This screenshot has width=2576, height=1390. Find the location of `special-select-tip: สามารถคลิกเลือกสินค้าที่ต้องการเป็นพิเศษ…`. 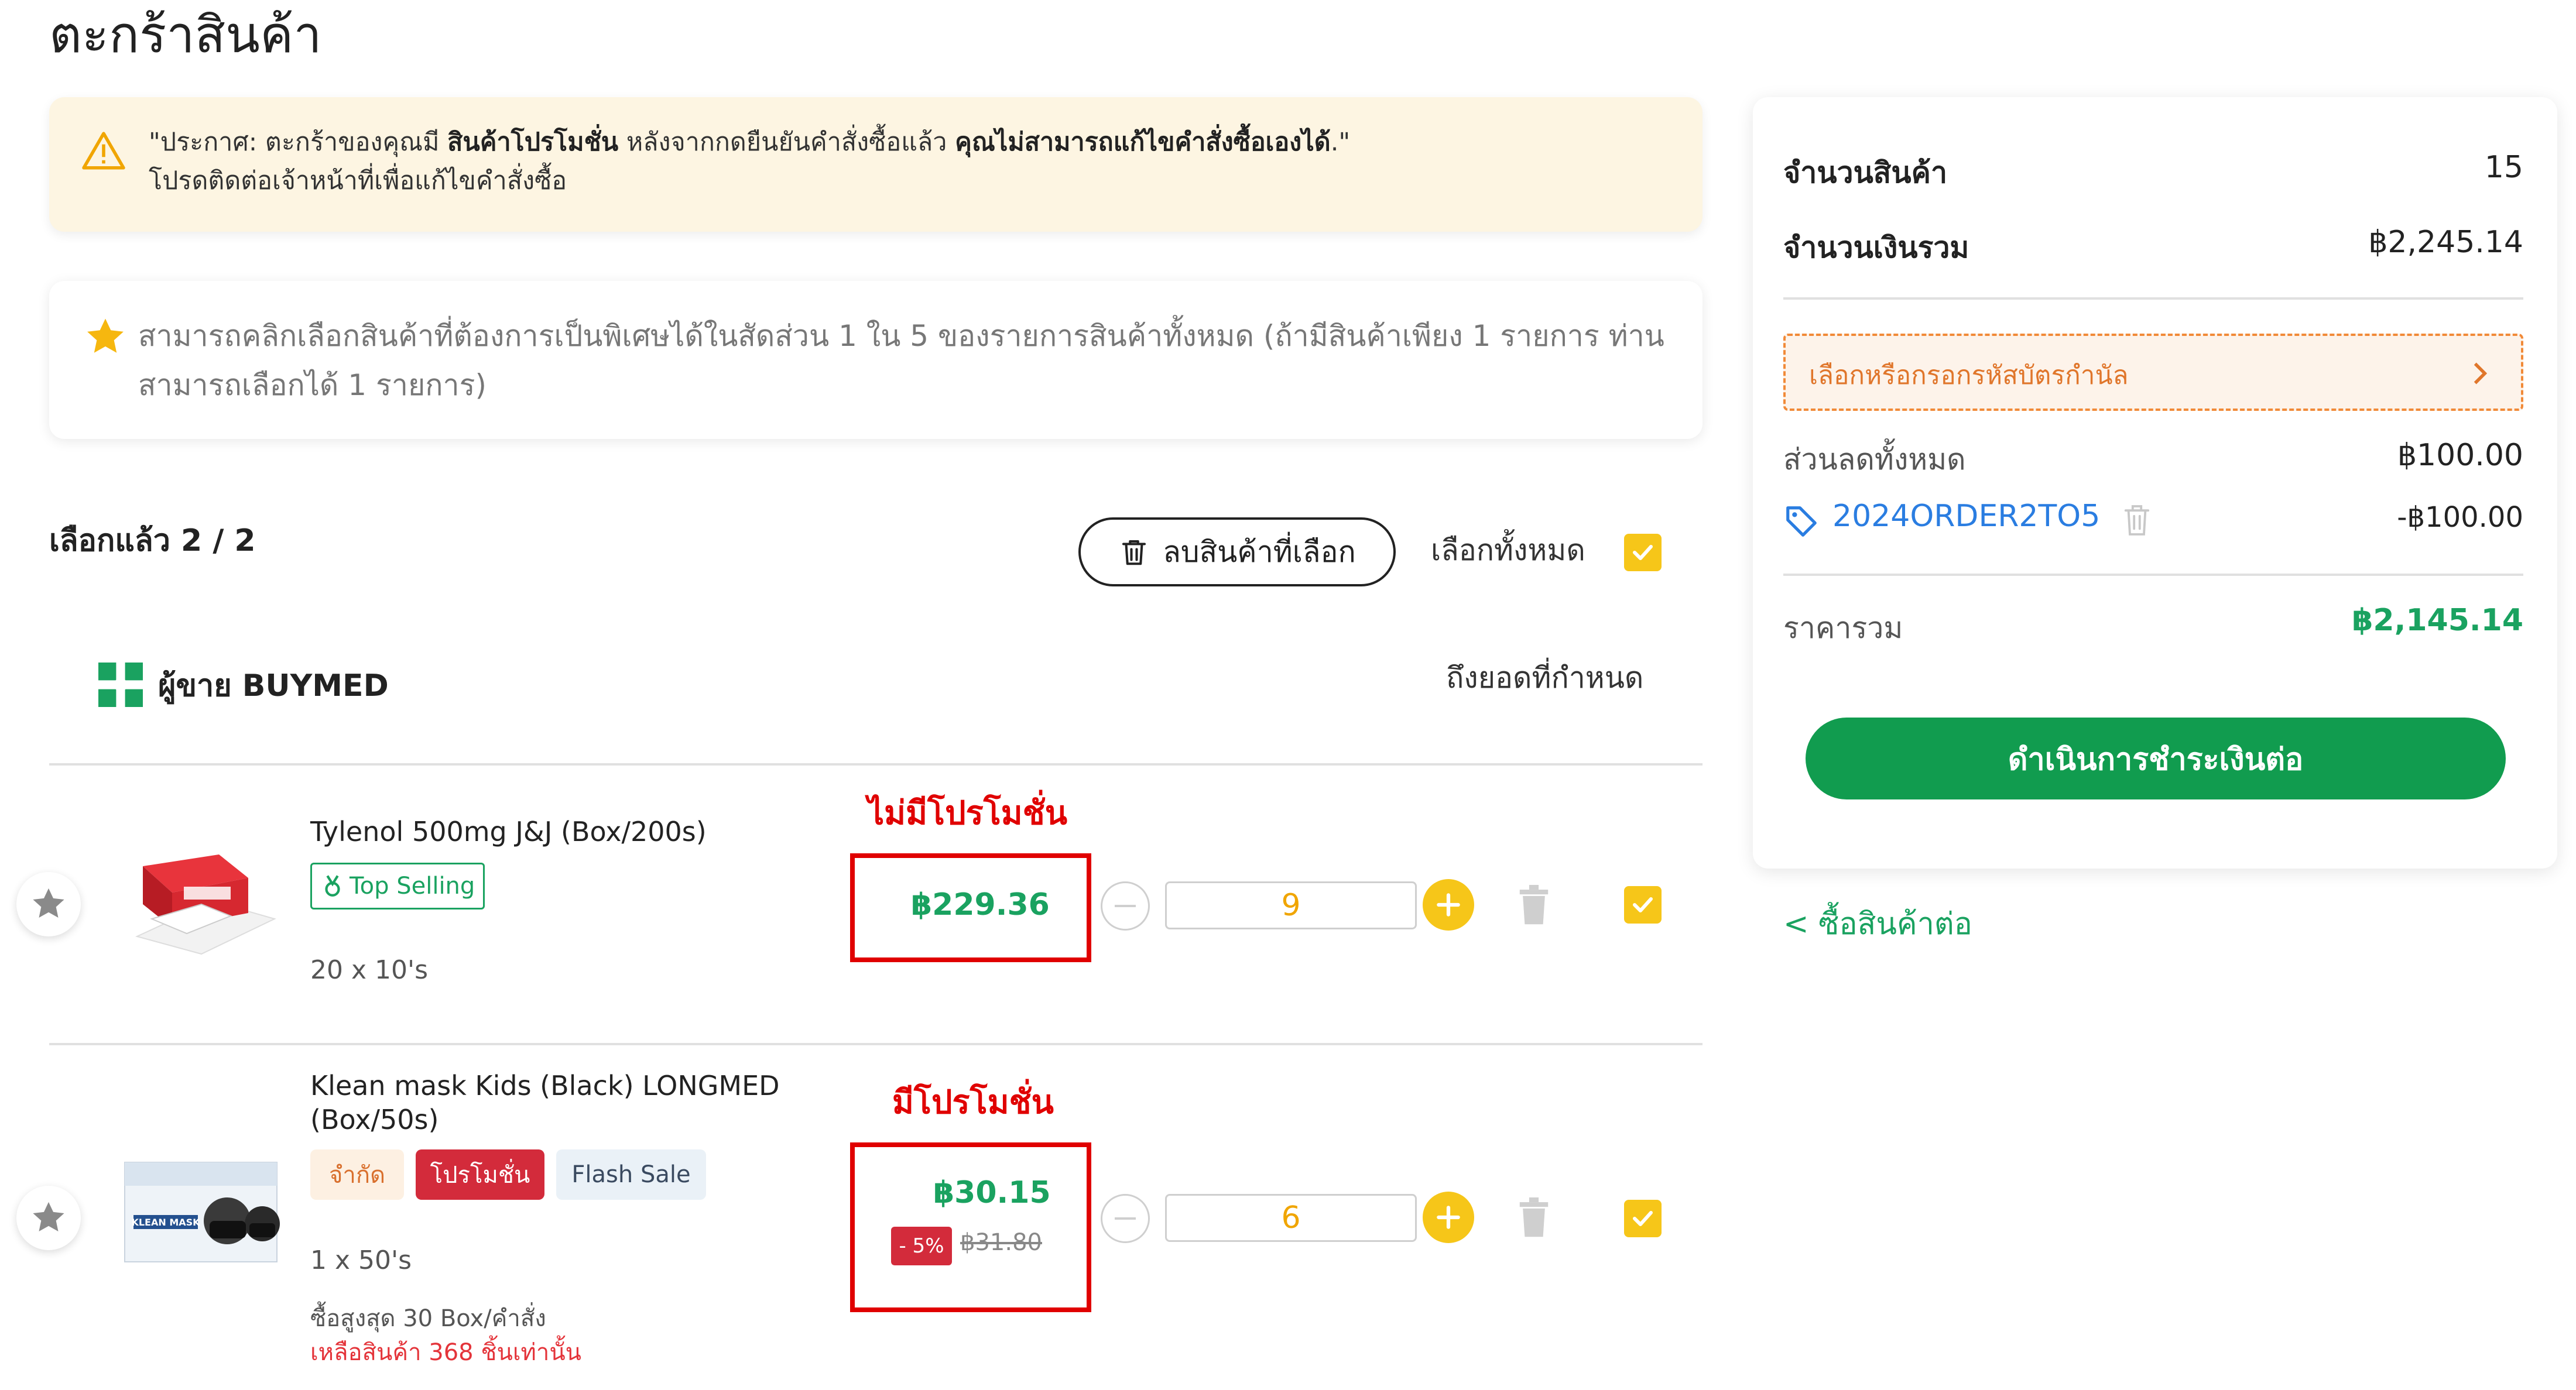

special-select-tip: สามารถคลิกเลือกสินค้าที่ต้องการเป็นพิเศษ… is located at coordinates (876, 360).